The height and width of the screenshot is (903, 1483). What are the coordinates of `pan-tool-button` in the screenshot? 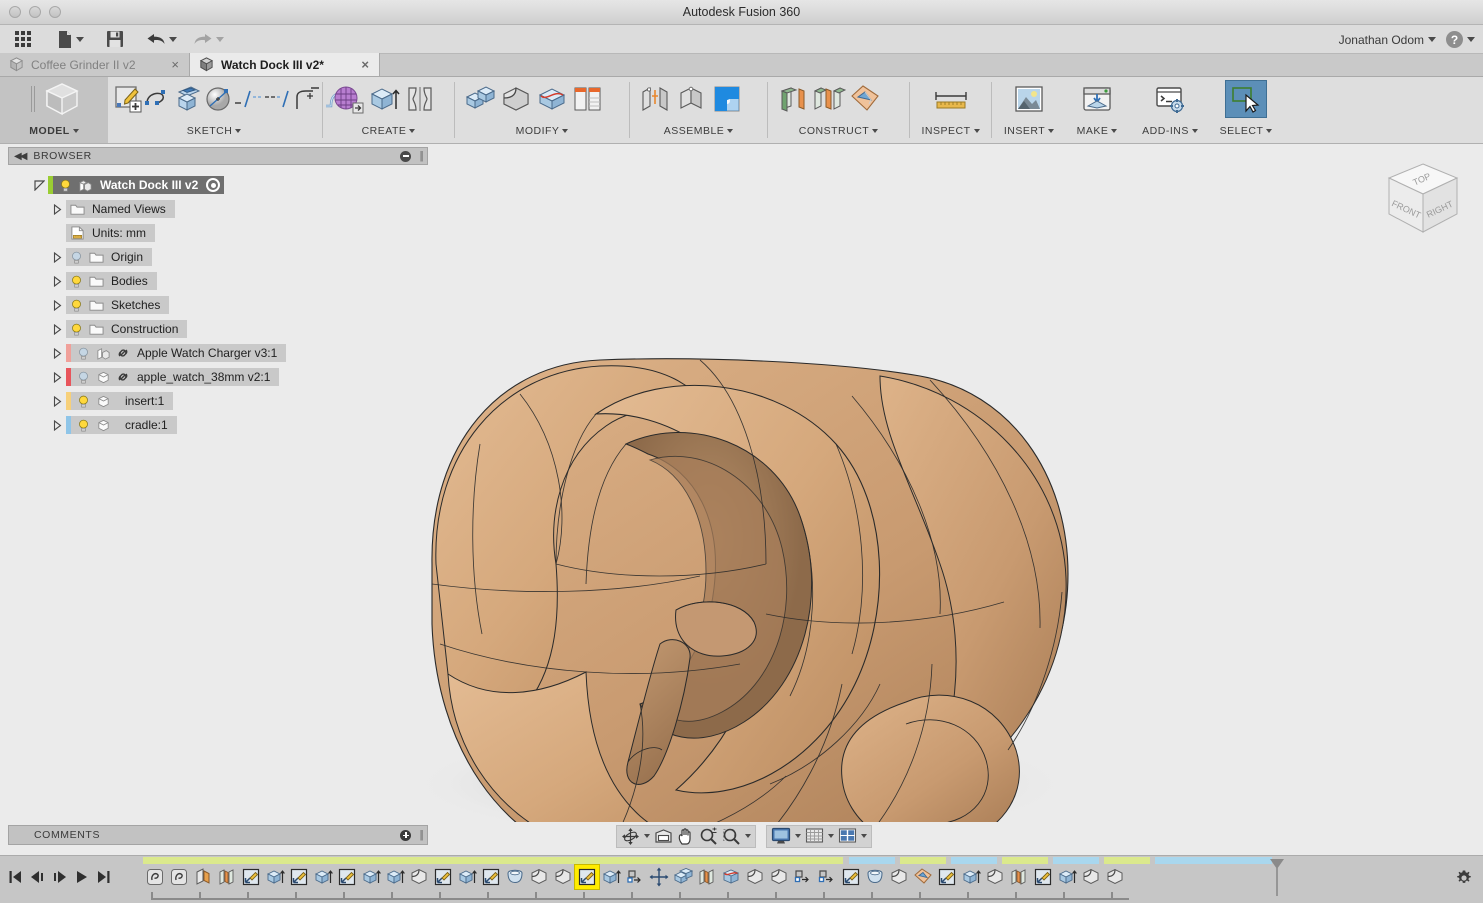 It's located at (686, 836).